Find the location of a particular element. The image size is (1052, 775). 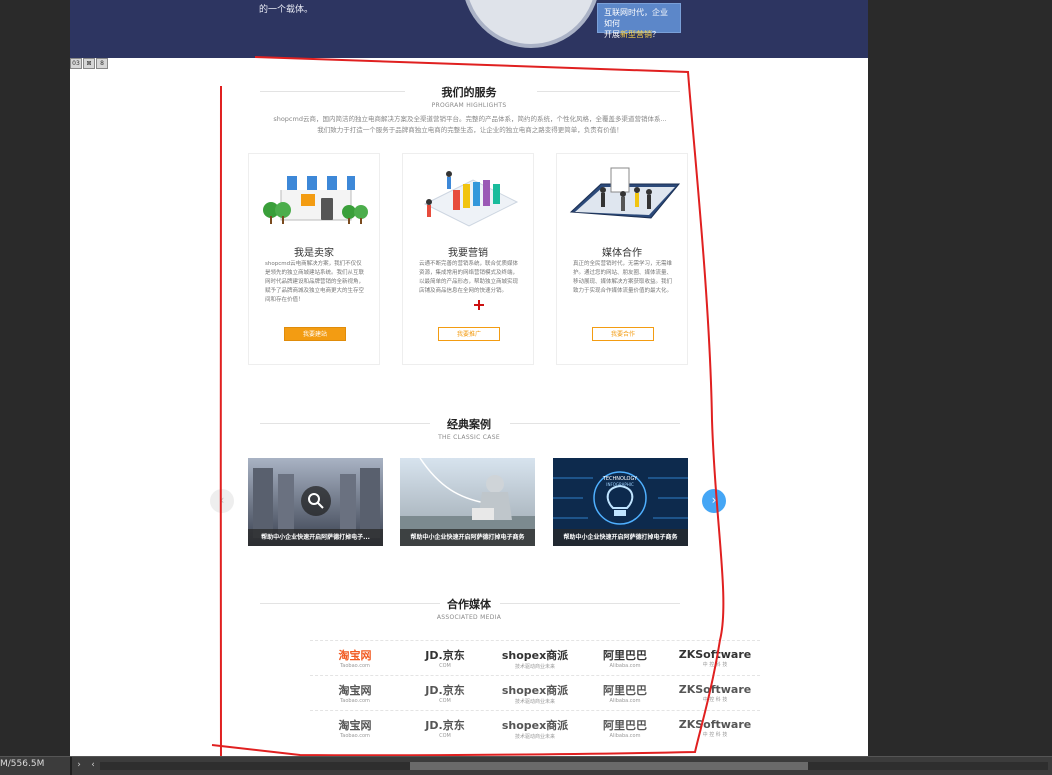

card-title: 我是卖家 is located at coordinates (314, 253).